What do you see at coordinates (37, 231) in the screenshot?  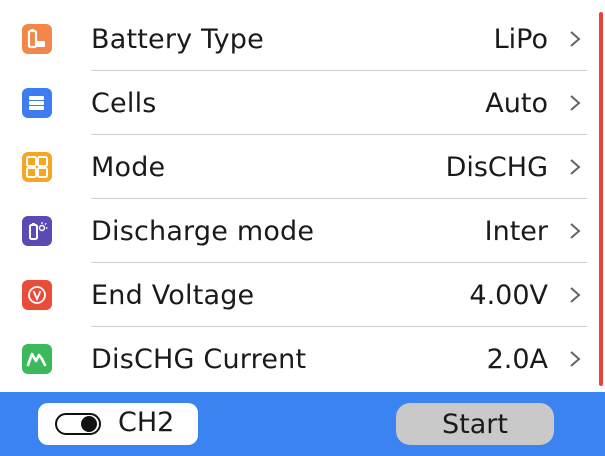 I see `discharge-bulb-icon` at bounding box center [37, 231].